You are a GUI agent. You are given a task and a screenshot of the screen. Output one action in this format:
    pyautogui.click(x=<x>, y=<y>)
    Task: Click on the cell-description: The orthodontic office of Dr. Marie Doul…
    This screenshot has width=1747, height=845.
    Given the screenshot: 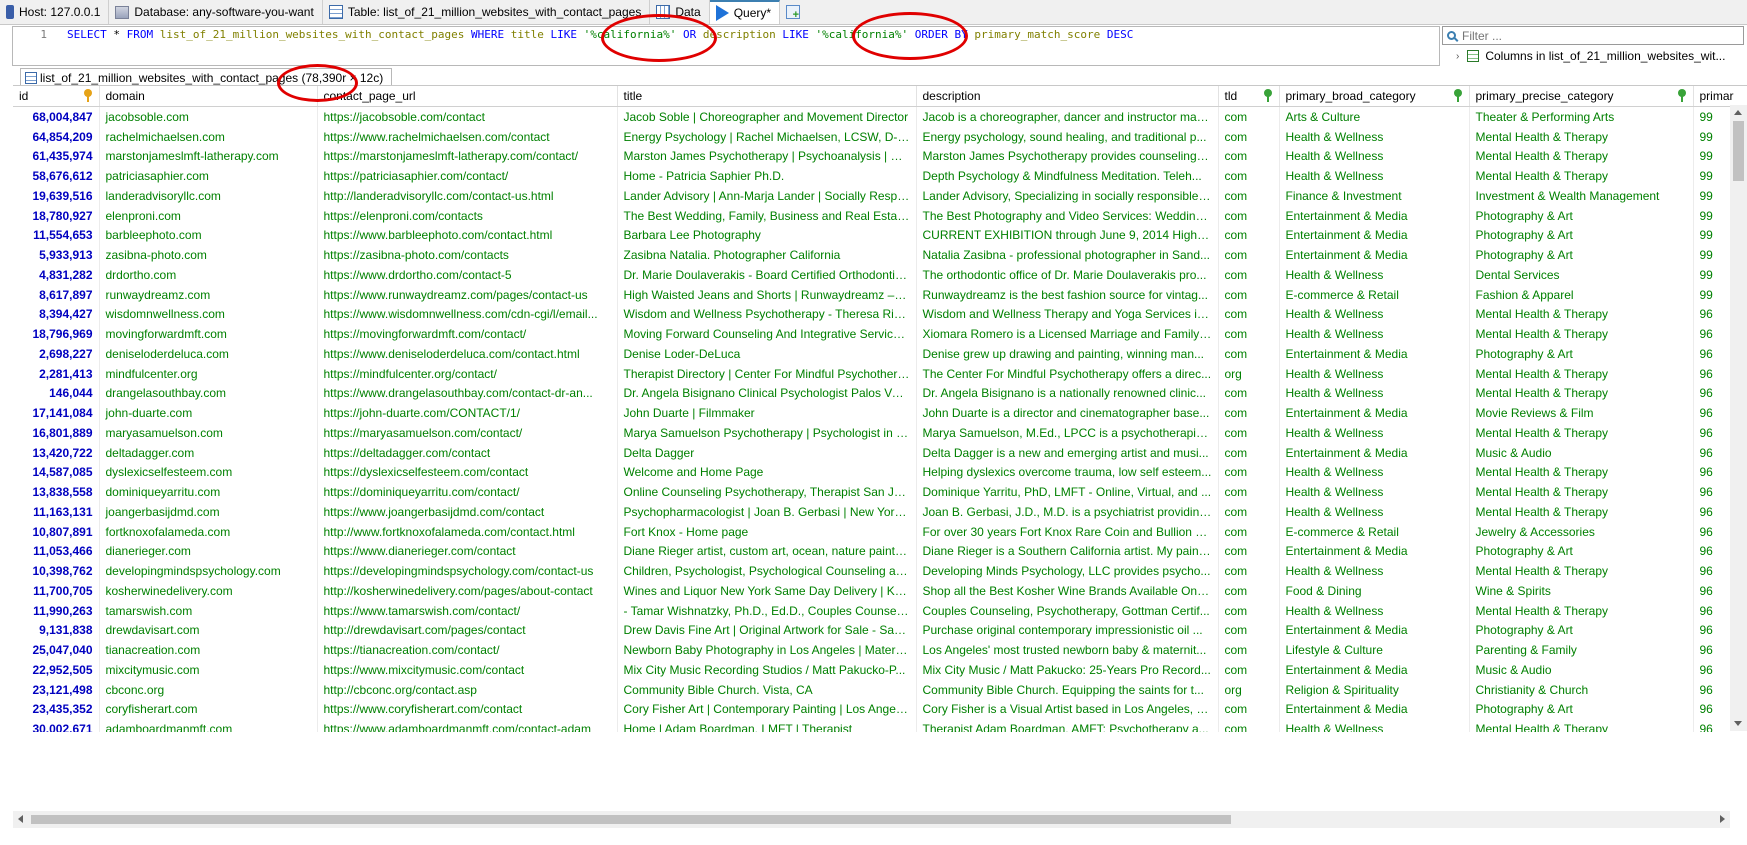 What is the action you would take?
    pyautogui.click(x=1067, y=275)
    